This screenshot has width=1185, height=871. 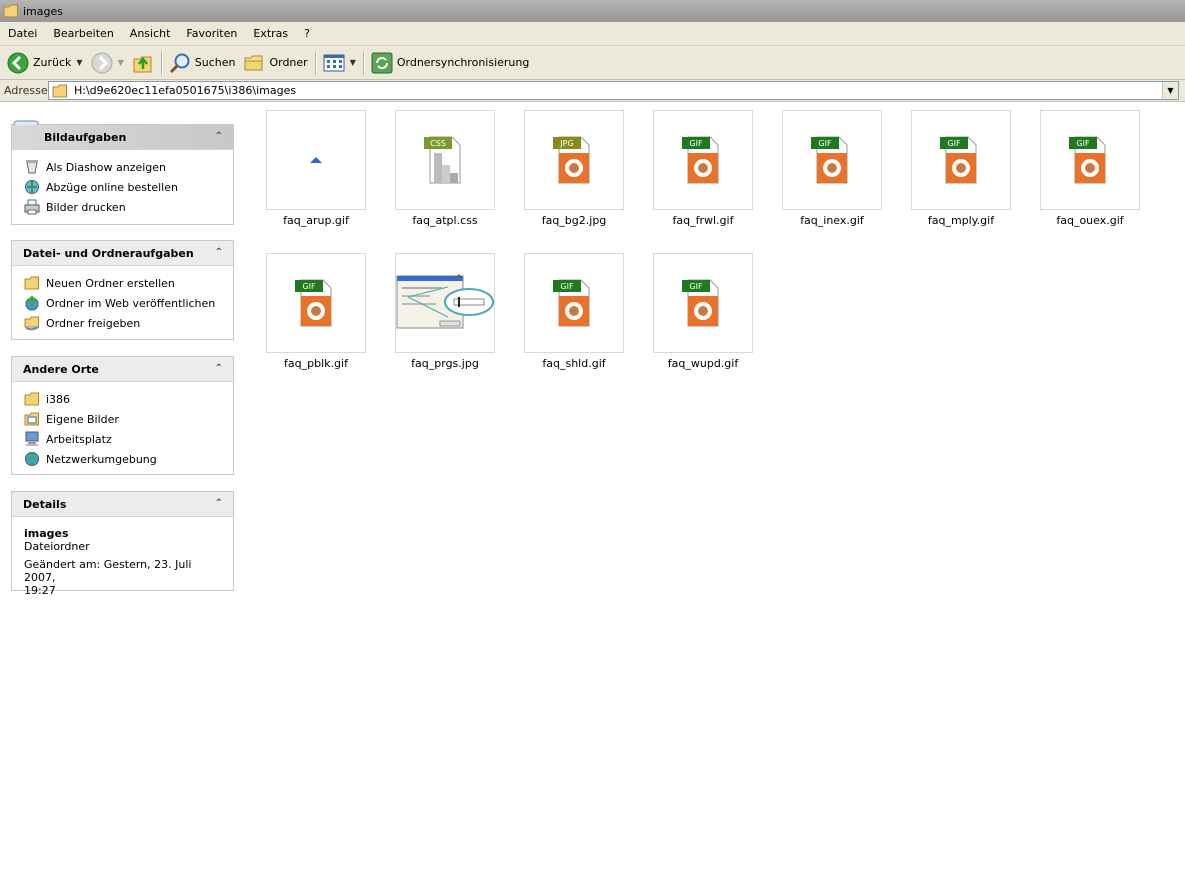 What do you see at coordinates (703, 220) in the screenshot?
I see `file-name: faq_frwl.gif` at bounding box center [703, 220].